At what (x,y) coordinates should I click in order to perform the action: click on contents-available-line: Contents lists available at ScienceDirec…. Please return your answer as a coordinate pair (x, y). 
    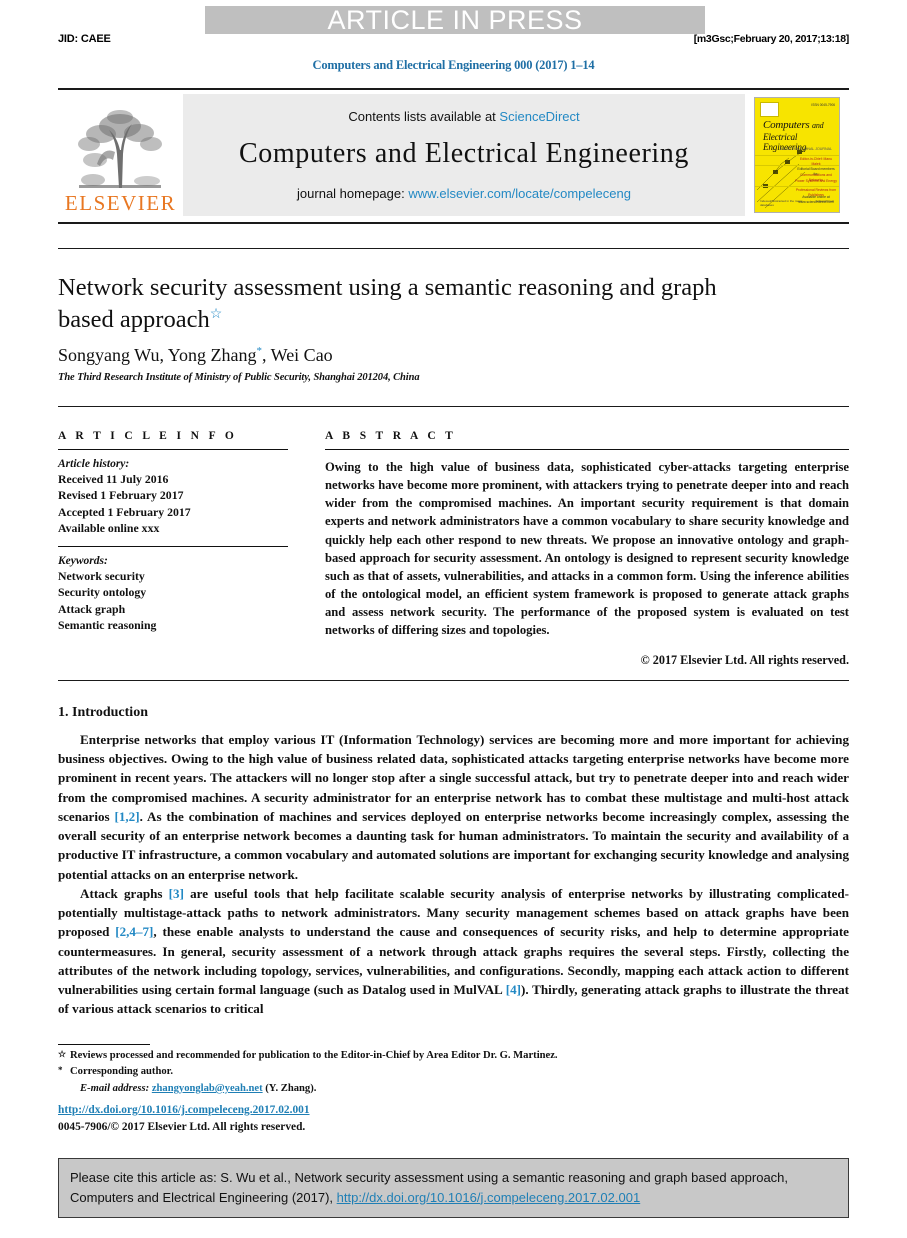
    Looking at the image, I should click on (463, 116).